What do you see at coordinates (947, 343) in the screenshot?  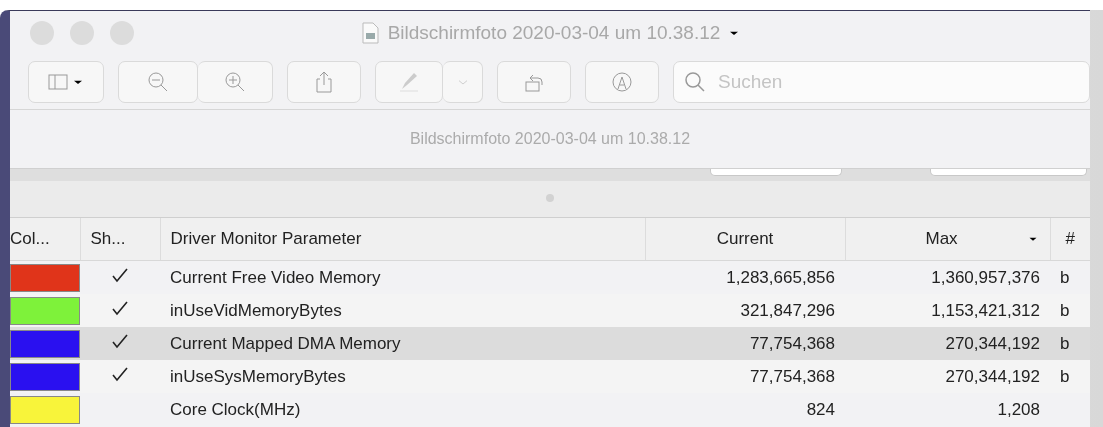 I see `table-cell: 270,344,192` at bounding box center [947, 343].